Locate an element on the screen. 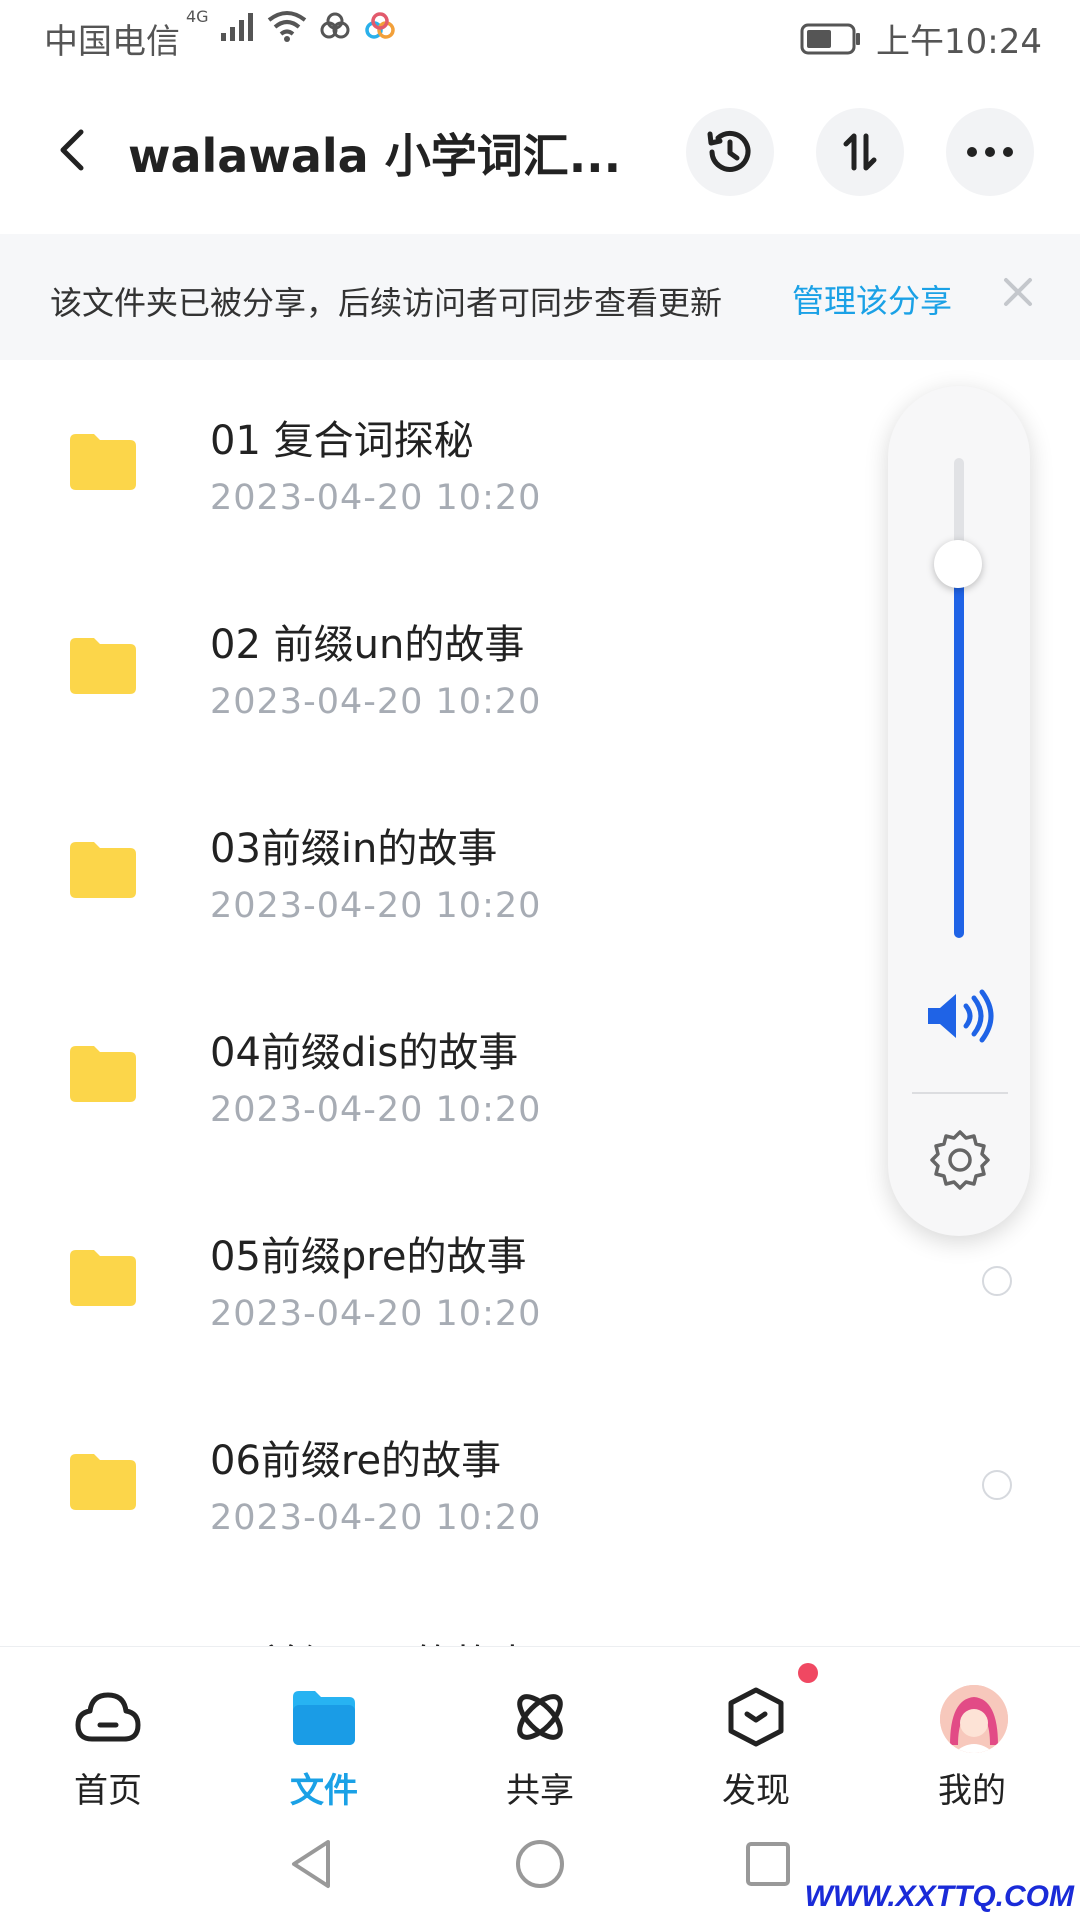  nav-item-home: 首页 is located at coordinates (108, 1729).